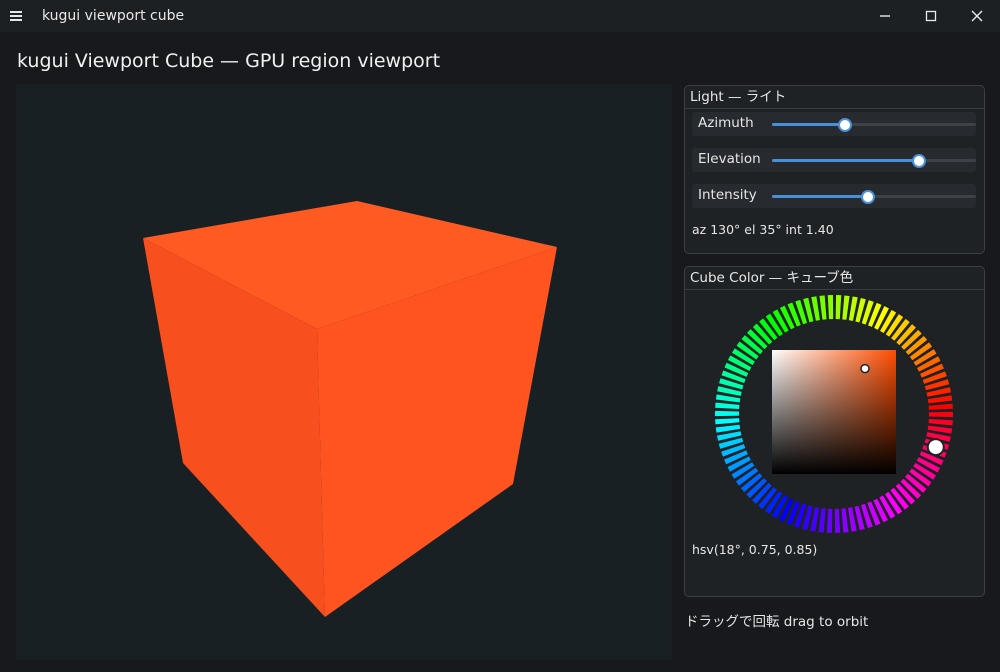 Image resolution: width=1000 pixels, height=672 pixels. I want to click on azimuth-slider-handle, so click(845, 125).